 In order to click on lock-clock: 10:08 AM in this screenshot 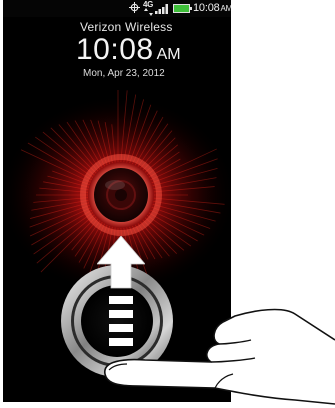, I will do `click(128, 50)`.